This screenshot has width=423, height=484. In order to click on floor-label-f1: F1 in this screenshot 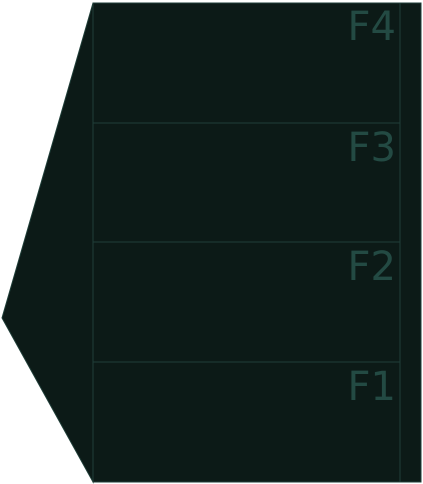, I will do `click(371, 387)`.